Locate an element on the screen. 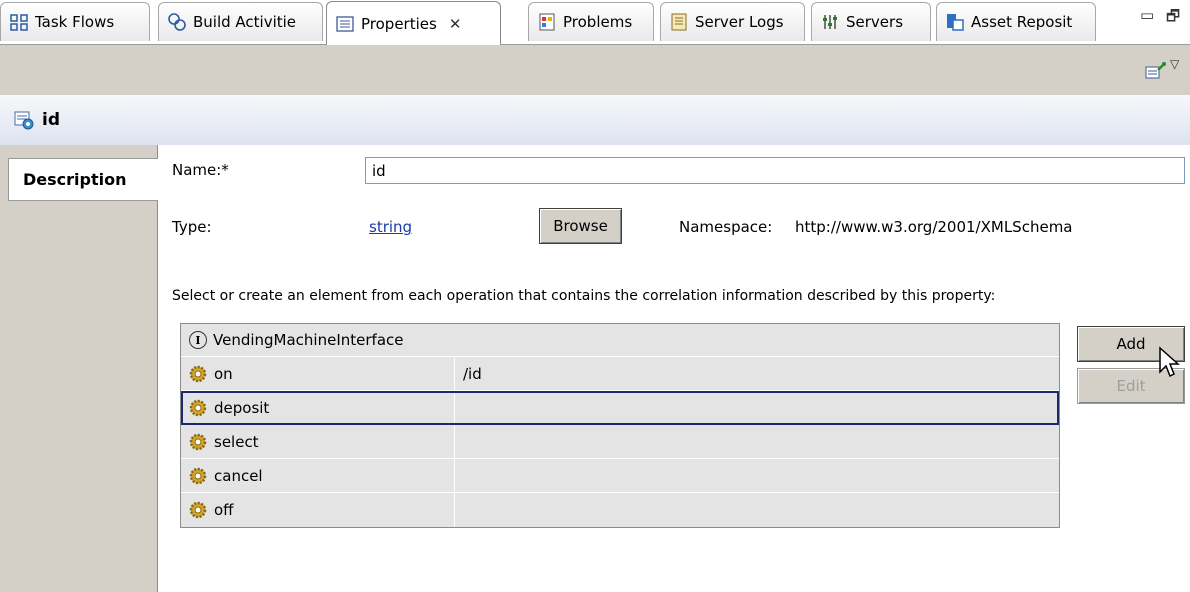  tab-label: Servers is located at coordinates (875, 22).